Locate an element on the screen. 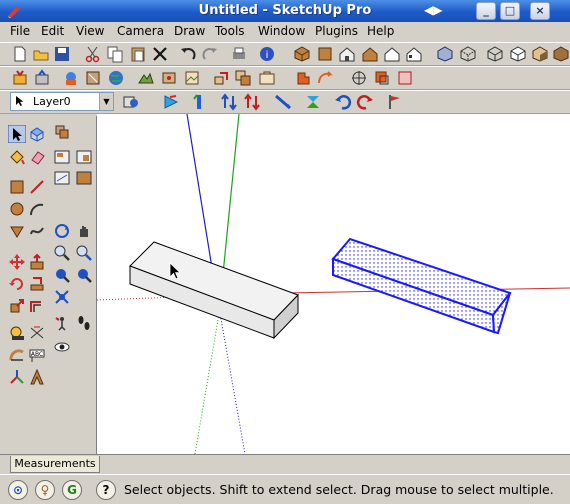  credits-icon: ♀ is located at coordinates (45, 490).